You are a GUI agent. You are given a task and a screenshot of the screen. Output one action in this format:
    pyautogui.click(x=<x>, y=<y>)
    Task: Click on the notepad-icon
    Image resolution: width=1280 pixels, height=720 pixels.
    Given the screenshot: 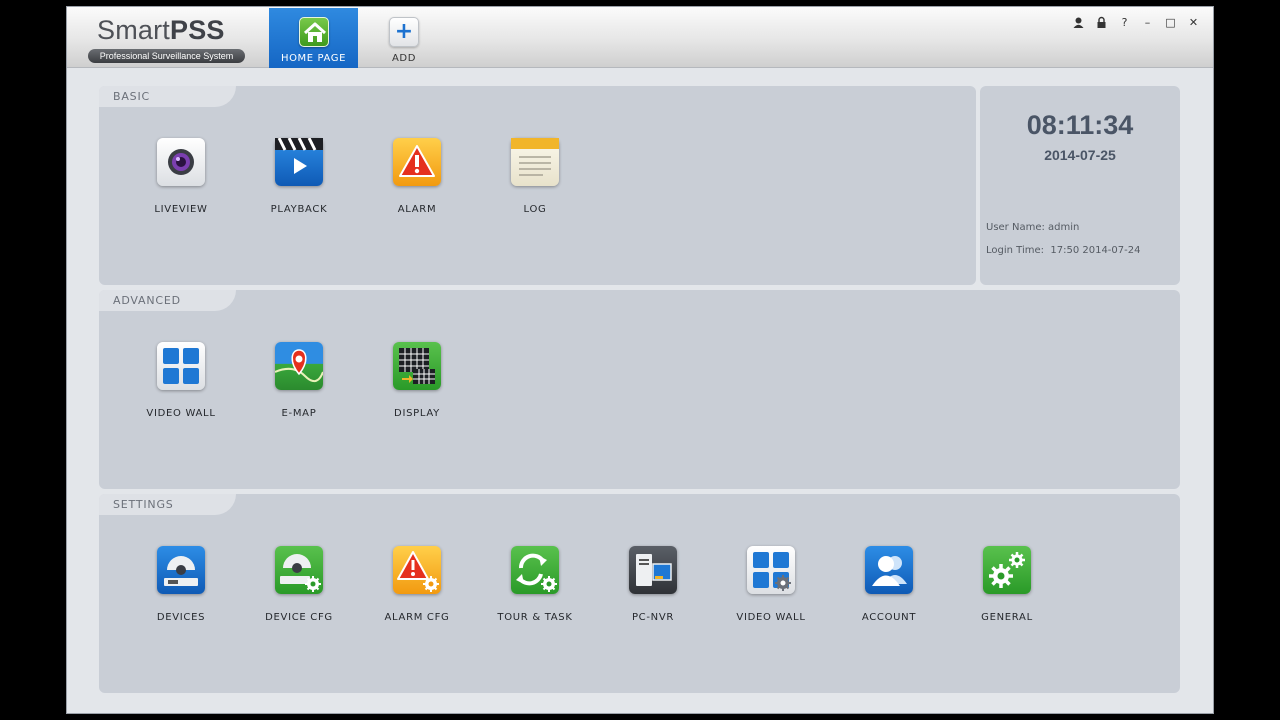 What is the action you would take?
    pyautogui.click(x=535, y=162)
    